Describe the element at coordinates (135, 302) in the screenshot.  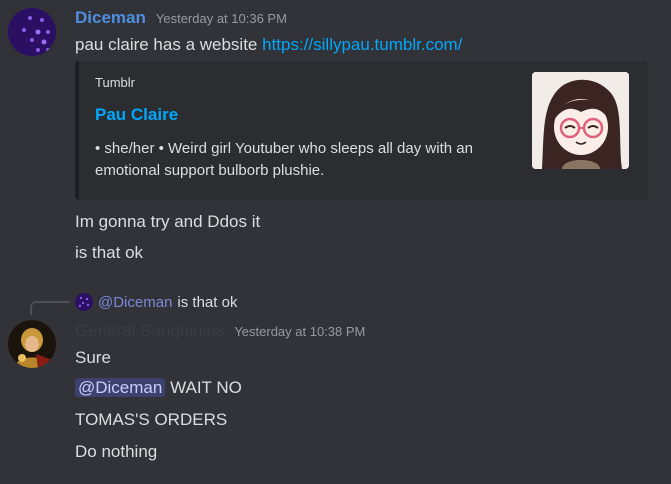
I see `reply-username: @Diceman` at that location.